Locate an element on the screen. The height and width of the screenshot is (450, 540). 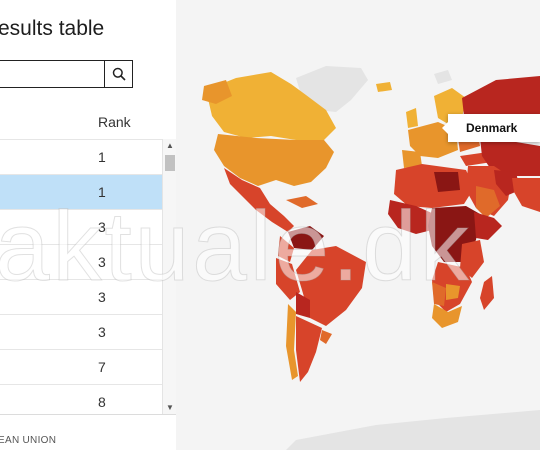
search-button is located at coordinates (118, 74).